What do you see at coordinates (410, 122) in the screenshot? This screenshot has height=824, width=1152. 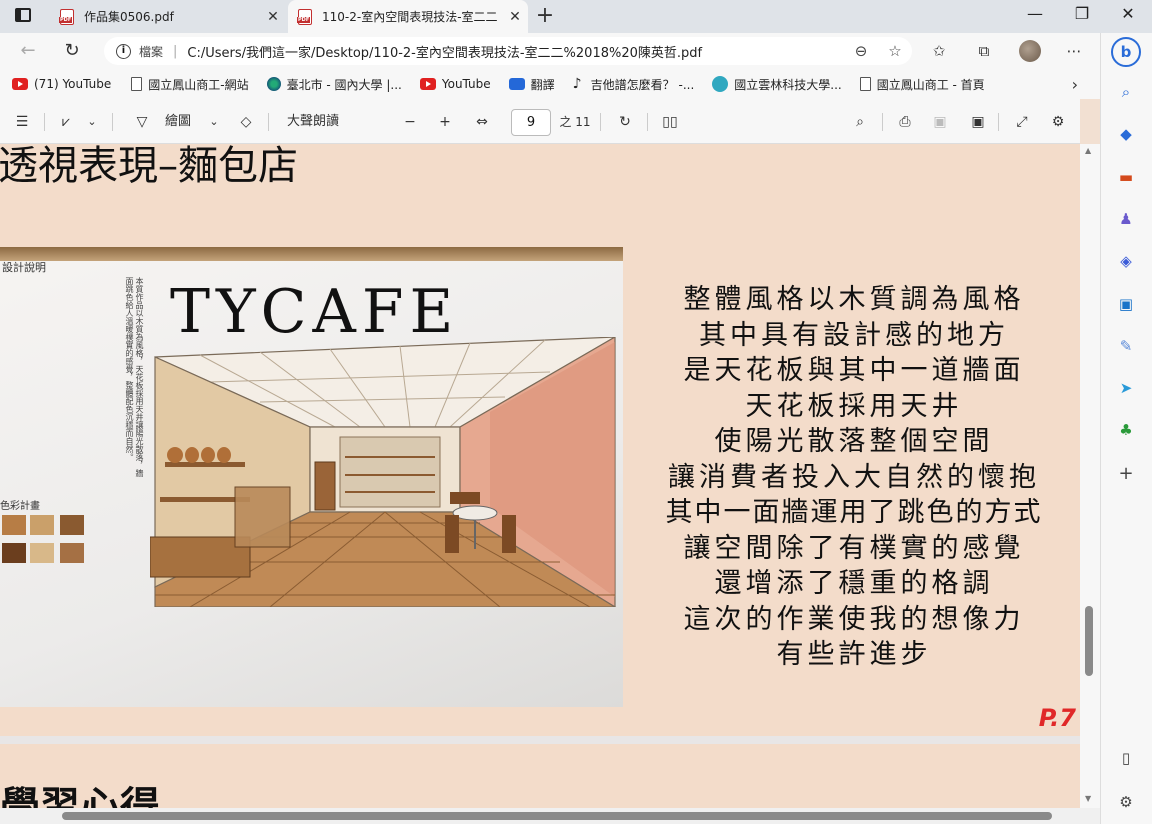 I see `zoom-out-button: −` at bounding box center [410, 122].